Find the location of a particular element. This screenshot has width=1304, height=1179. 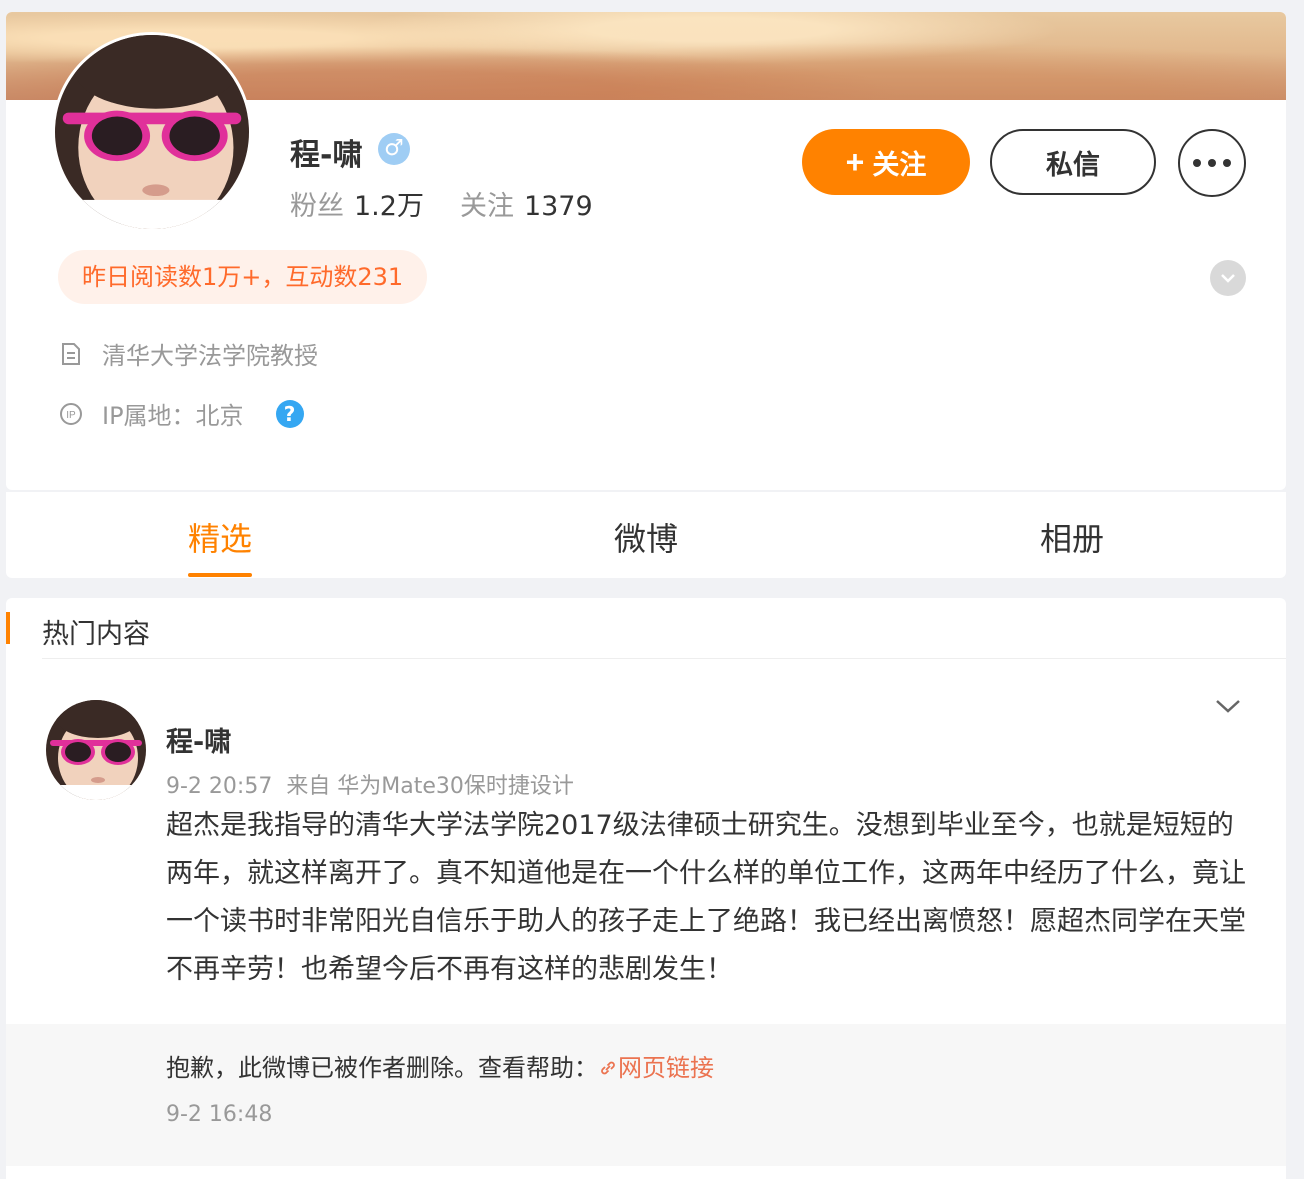

expand-profile-button is located at coordinates (1228, 278).